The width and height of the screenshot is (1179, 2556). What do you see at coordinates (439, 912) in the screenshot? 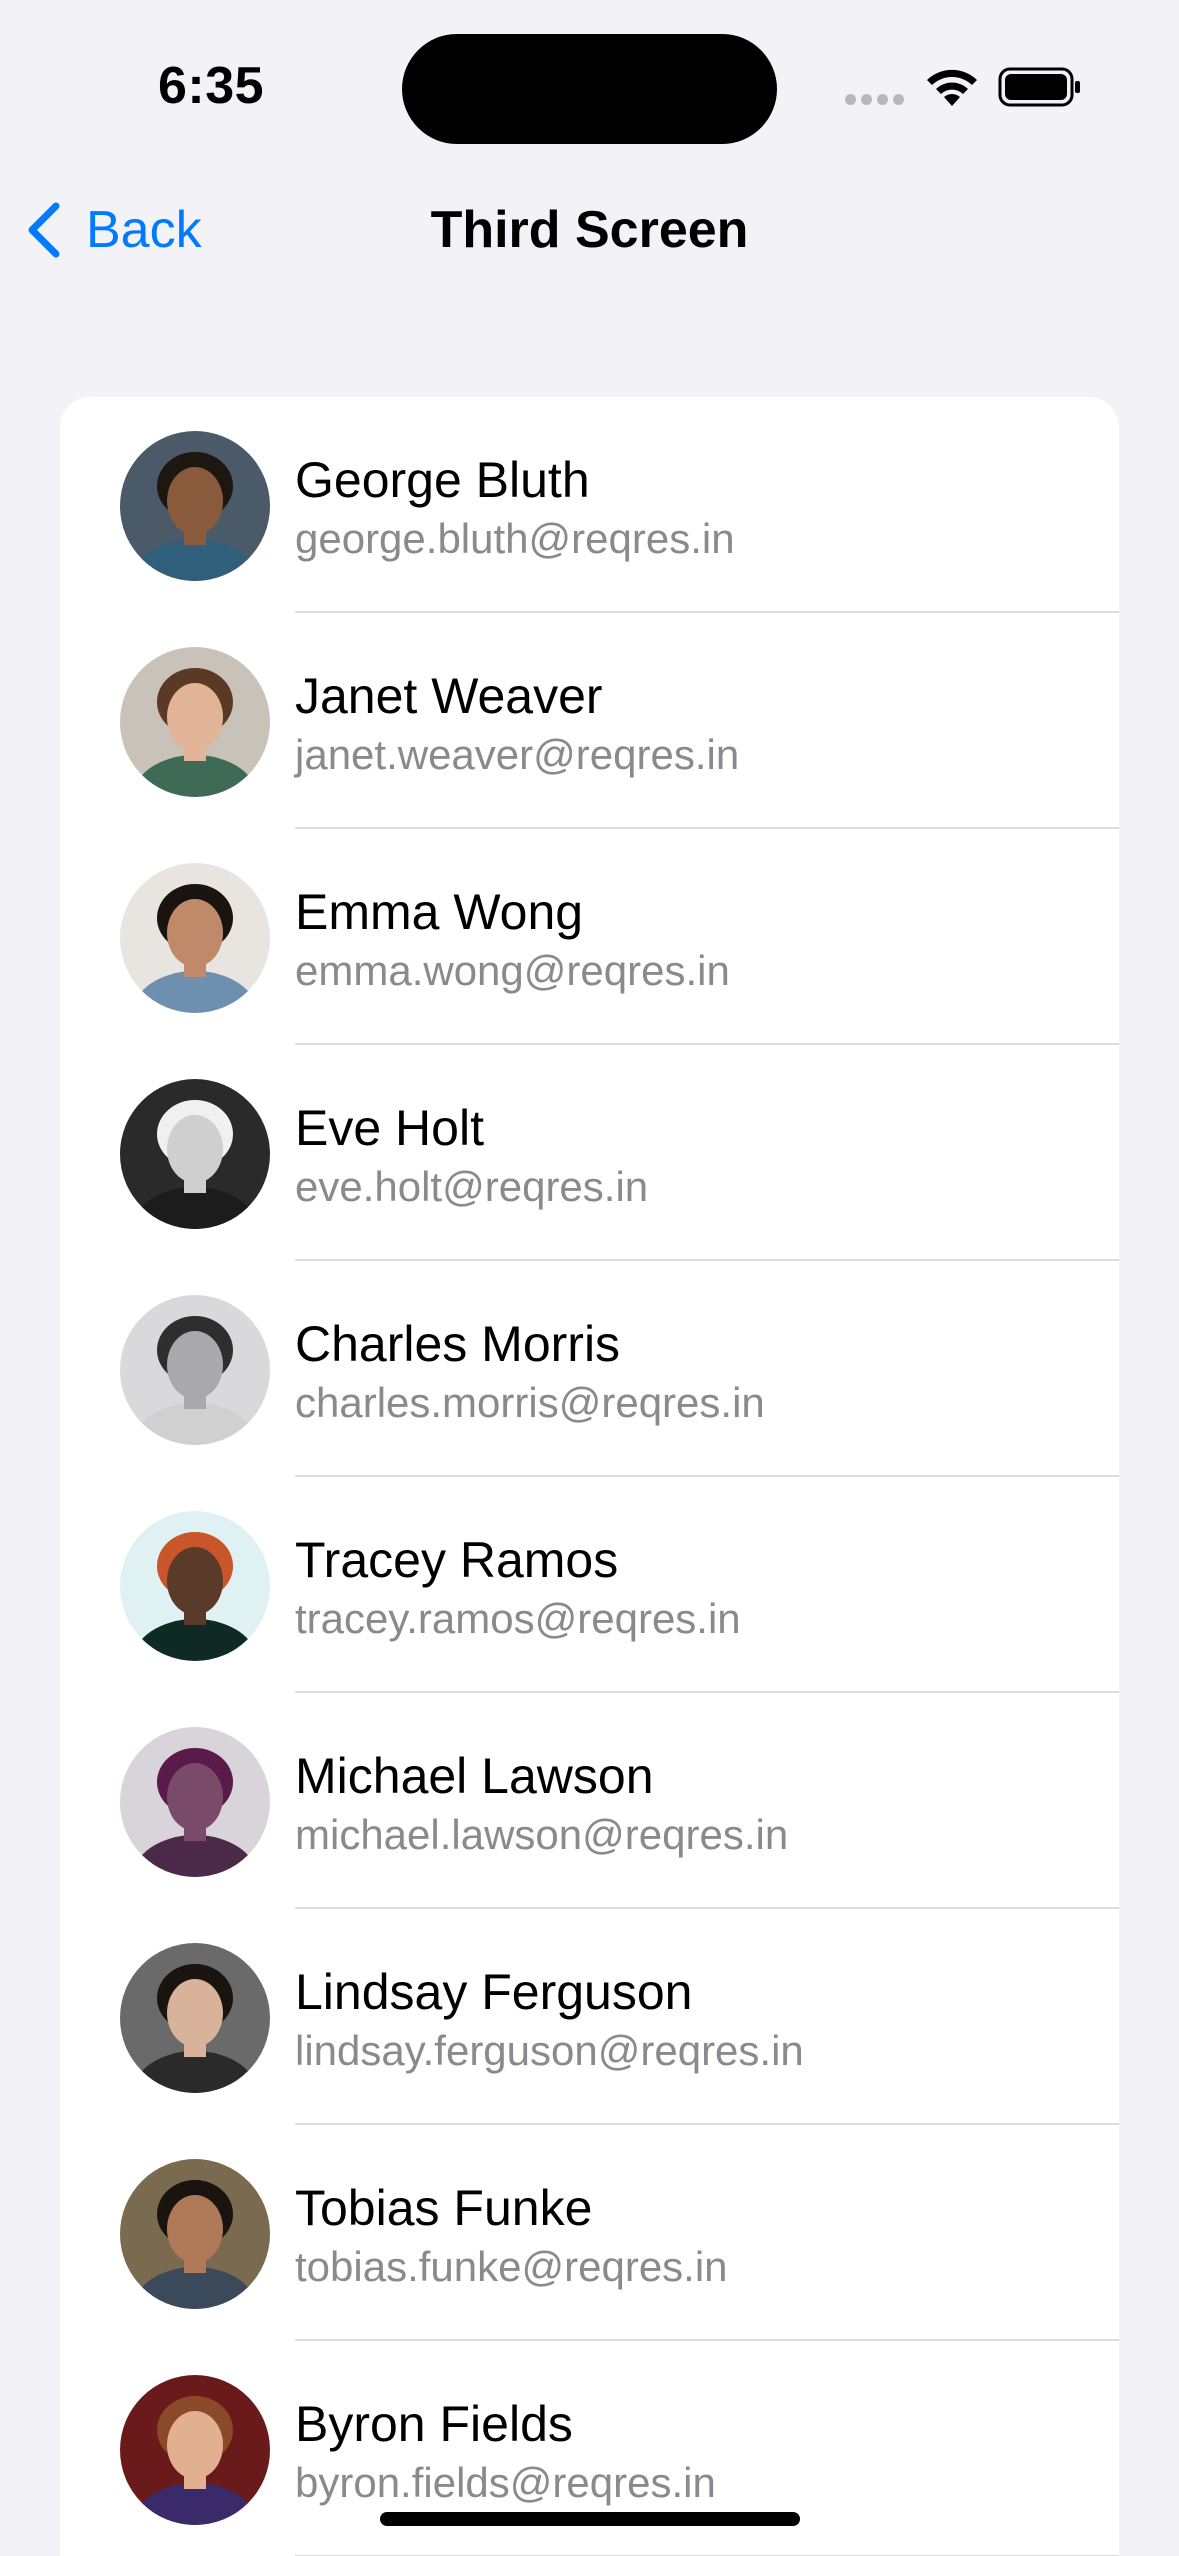
I see `user-name: Emma Wong` at bounding box center [439, 912].